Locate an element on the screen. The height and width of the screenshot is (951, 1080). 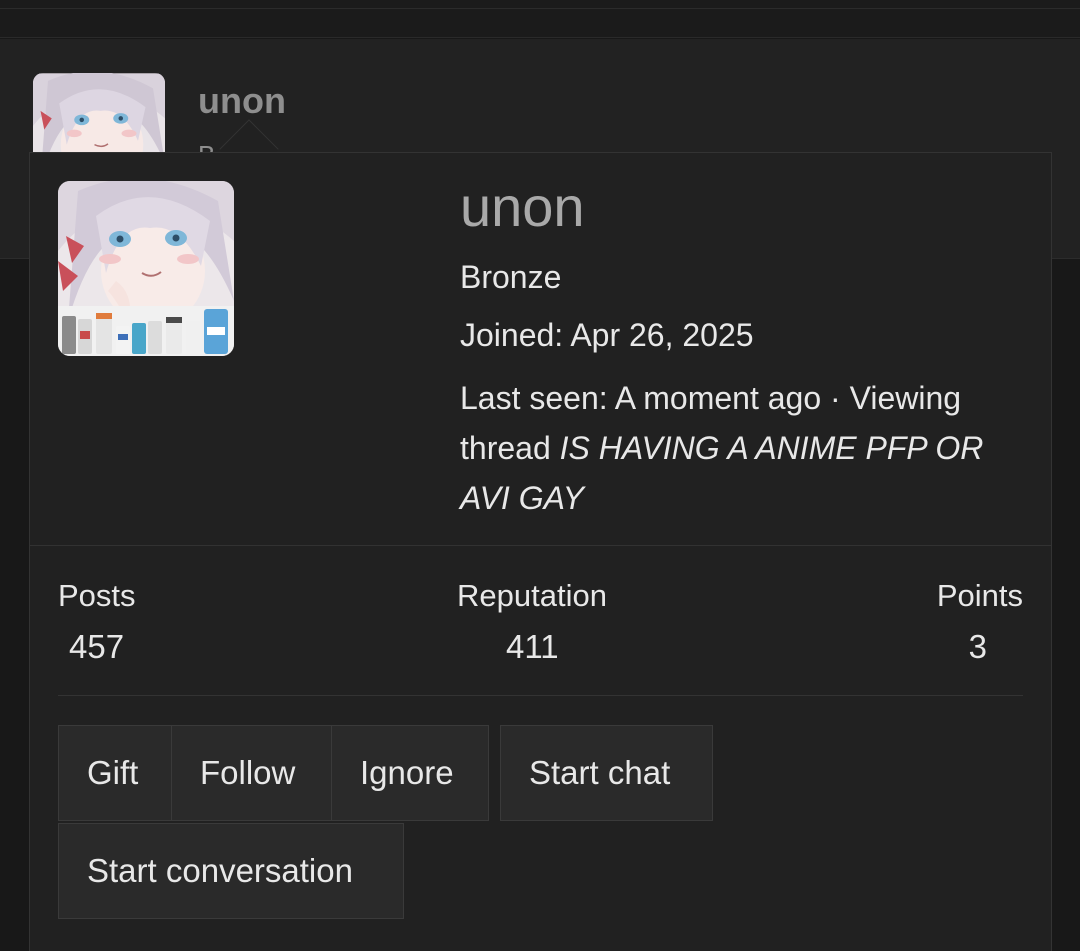
start-chat-button: Start chat is located at coordinates (606, 773).